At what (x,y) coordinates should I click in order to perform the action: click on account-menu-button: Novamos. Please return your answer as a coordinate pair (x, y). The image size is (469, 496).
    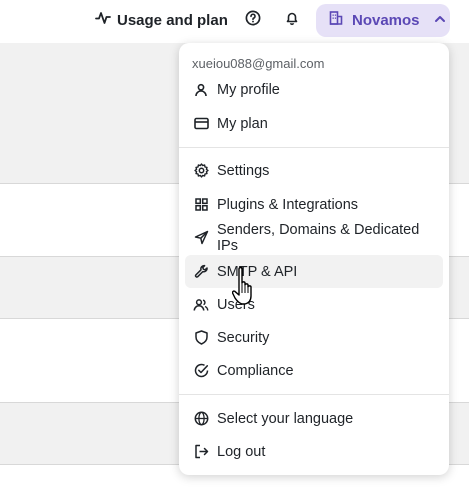
    Looking at the image, I should click on (383, 20).